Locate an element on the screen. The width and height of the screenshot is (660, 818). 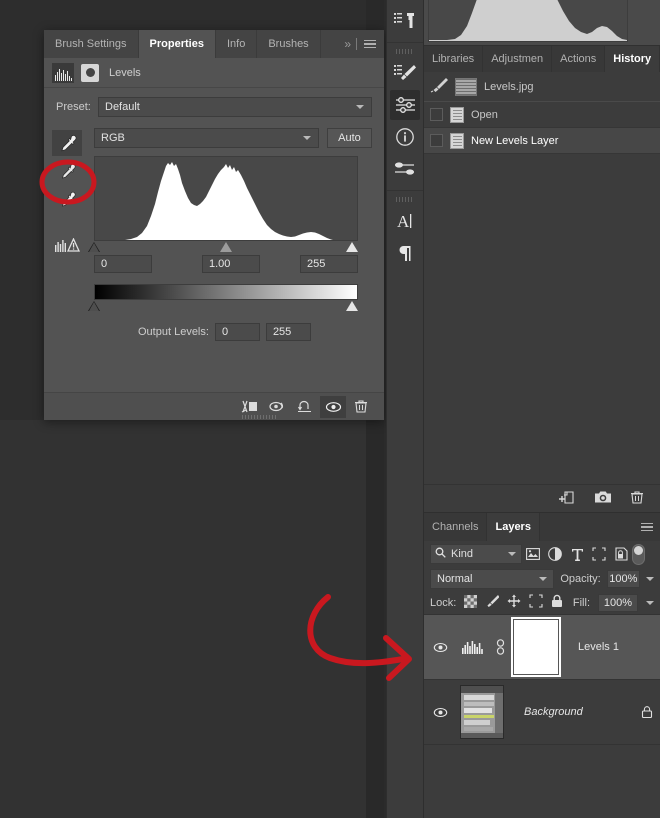
info-icon is located at coordinates (405, 137).